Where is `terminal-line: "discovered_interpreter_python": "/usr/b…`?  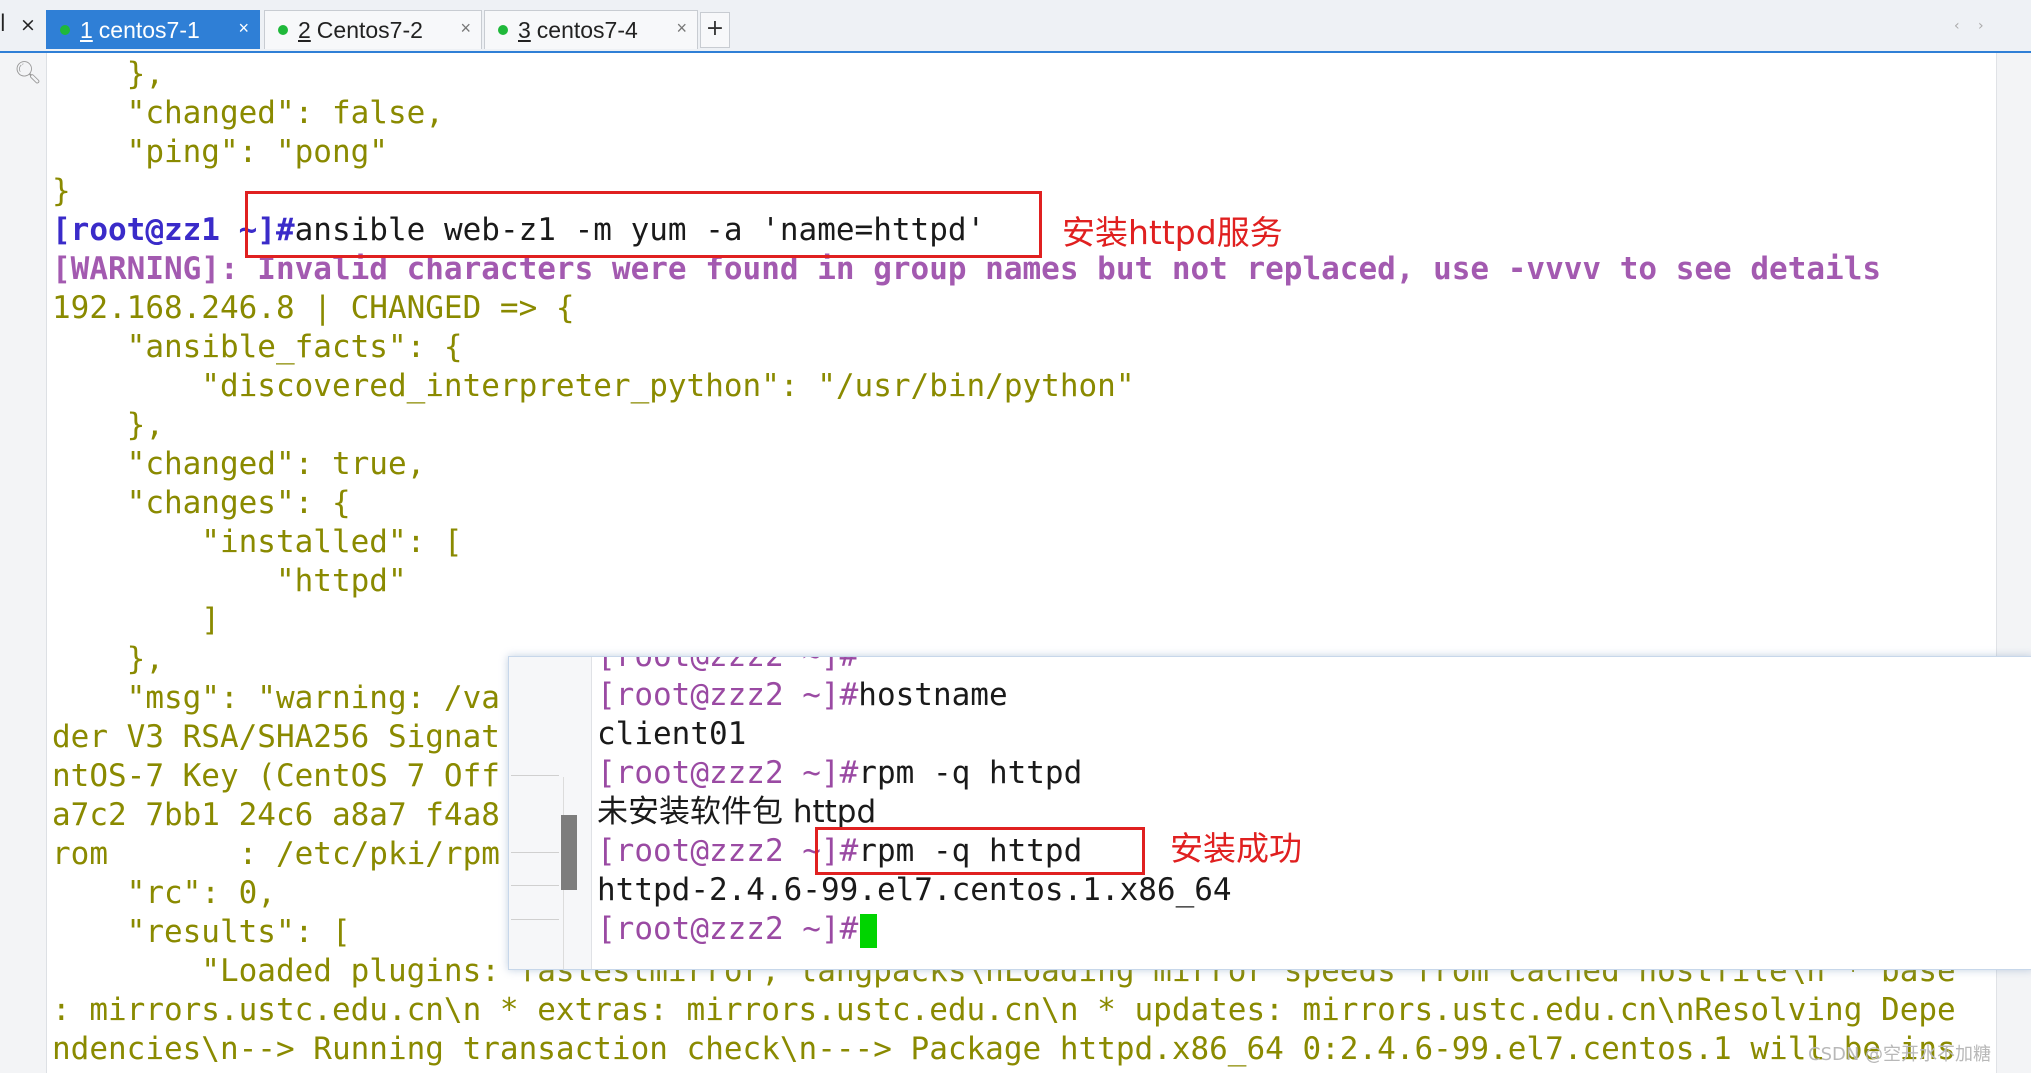
terminal-line: "discovered_interpreter_python": "/usr/b… is located at coordinates (593, 386).